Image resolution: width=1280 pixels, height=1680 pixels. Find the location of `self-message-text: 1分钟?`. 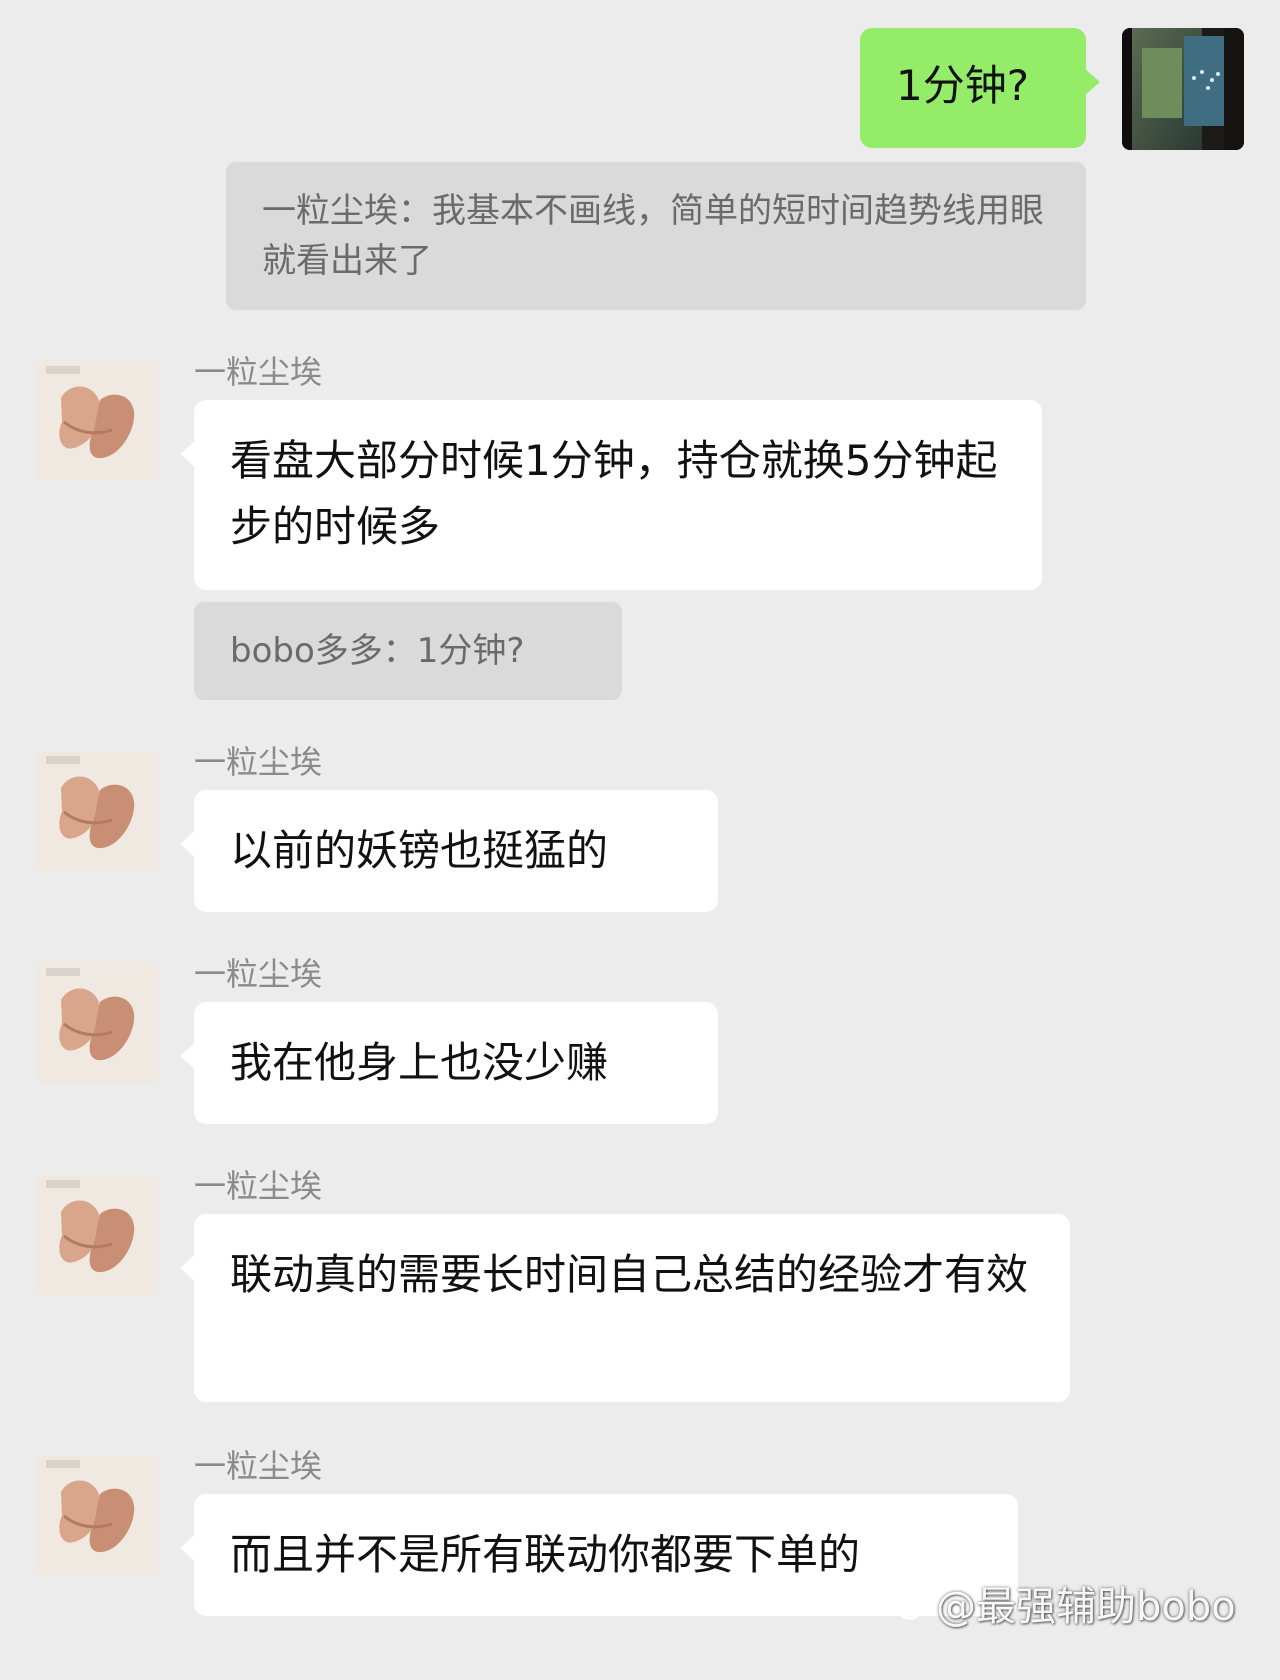

self-message-text: 1分钟? is located at coordinates (963, 85).